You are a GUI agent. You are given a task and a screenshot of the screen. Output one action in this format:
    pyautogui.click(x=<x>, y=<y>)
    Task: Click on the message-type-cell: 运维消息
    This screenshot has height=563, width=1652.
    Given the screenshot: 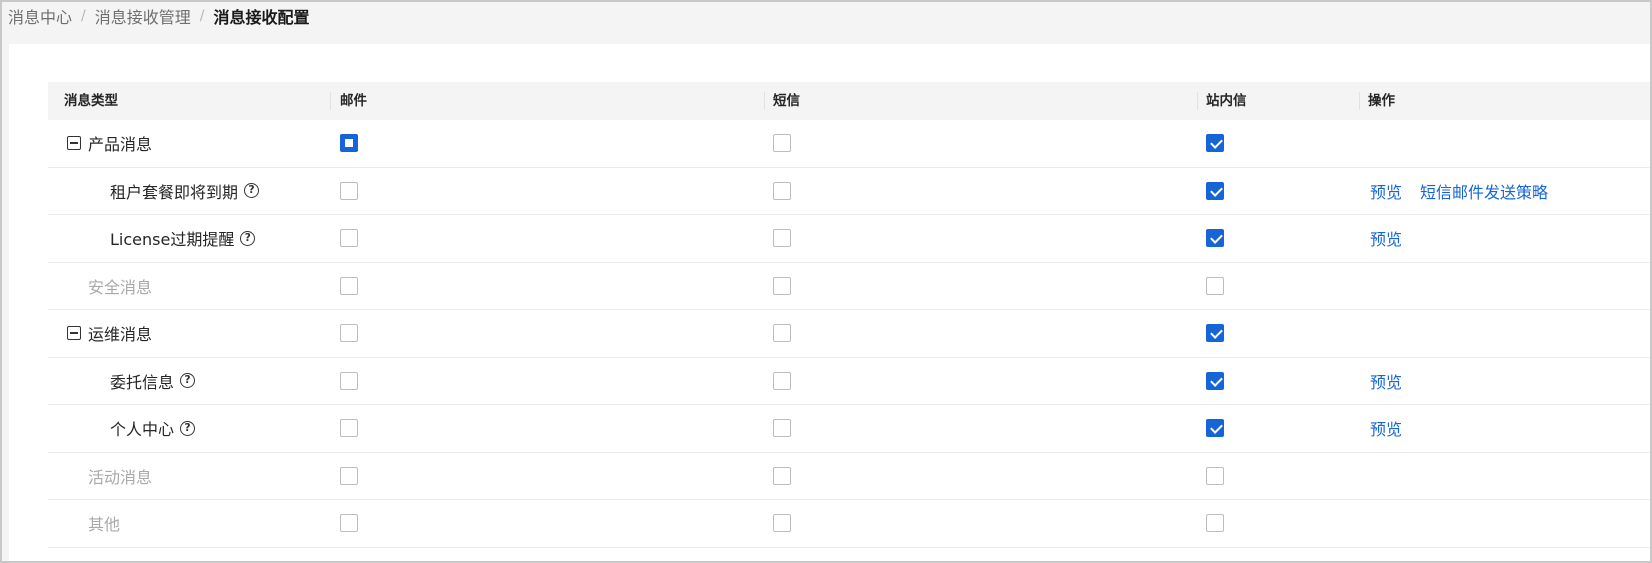 What is the action you would take?
    pyautogui.click(x=109, y=333)
    